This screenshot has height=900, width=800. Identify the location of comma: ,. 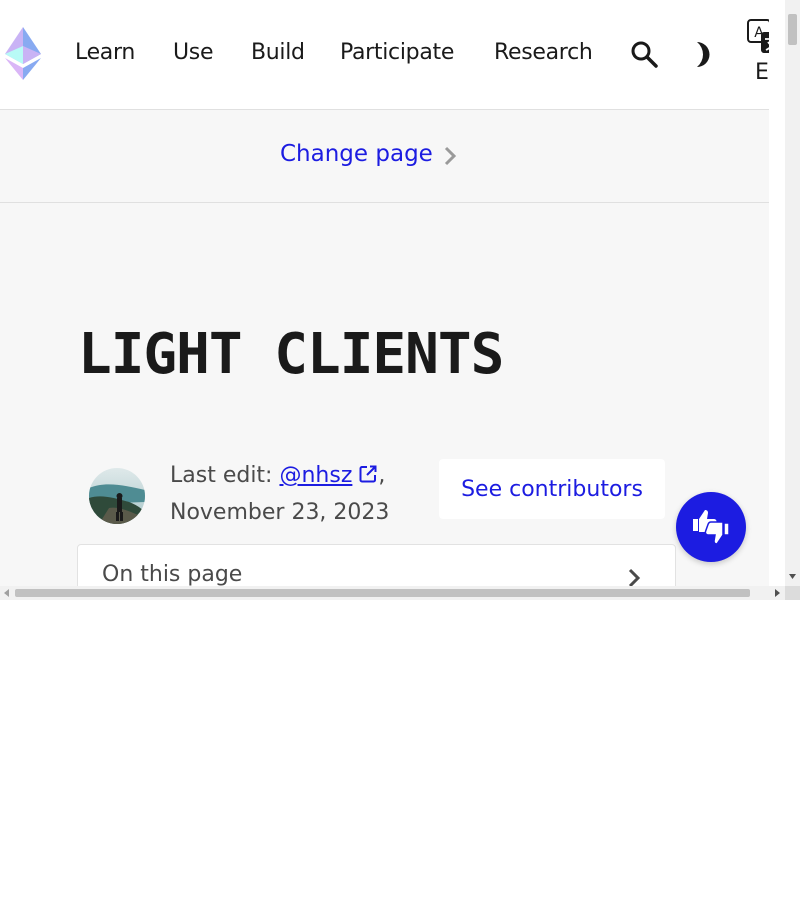
(382, 475).